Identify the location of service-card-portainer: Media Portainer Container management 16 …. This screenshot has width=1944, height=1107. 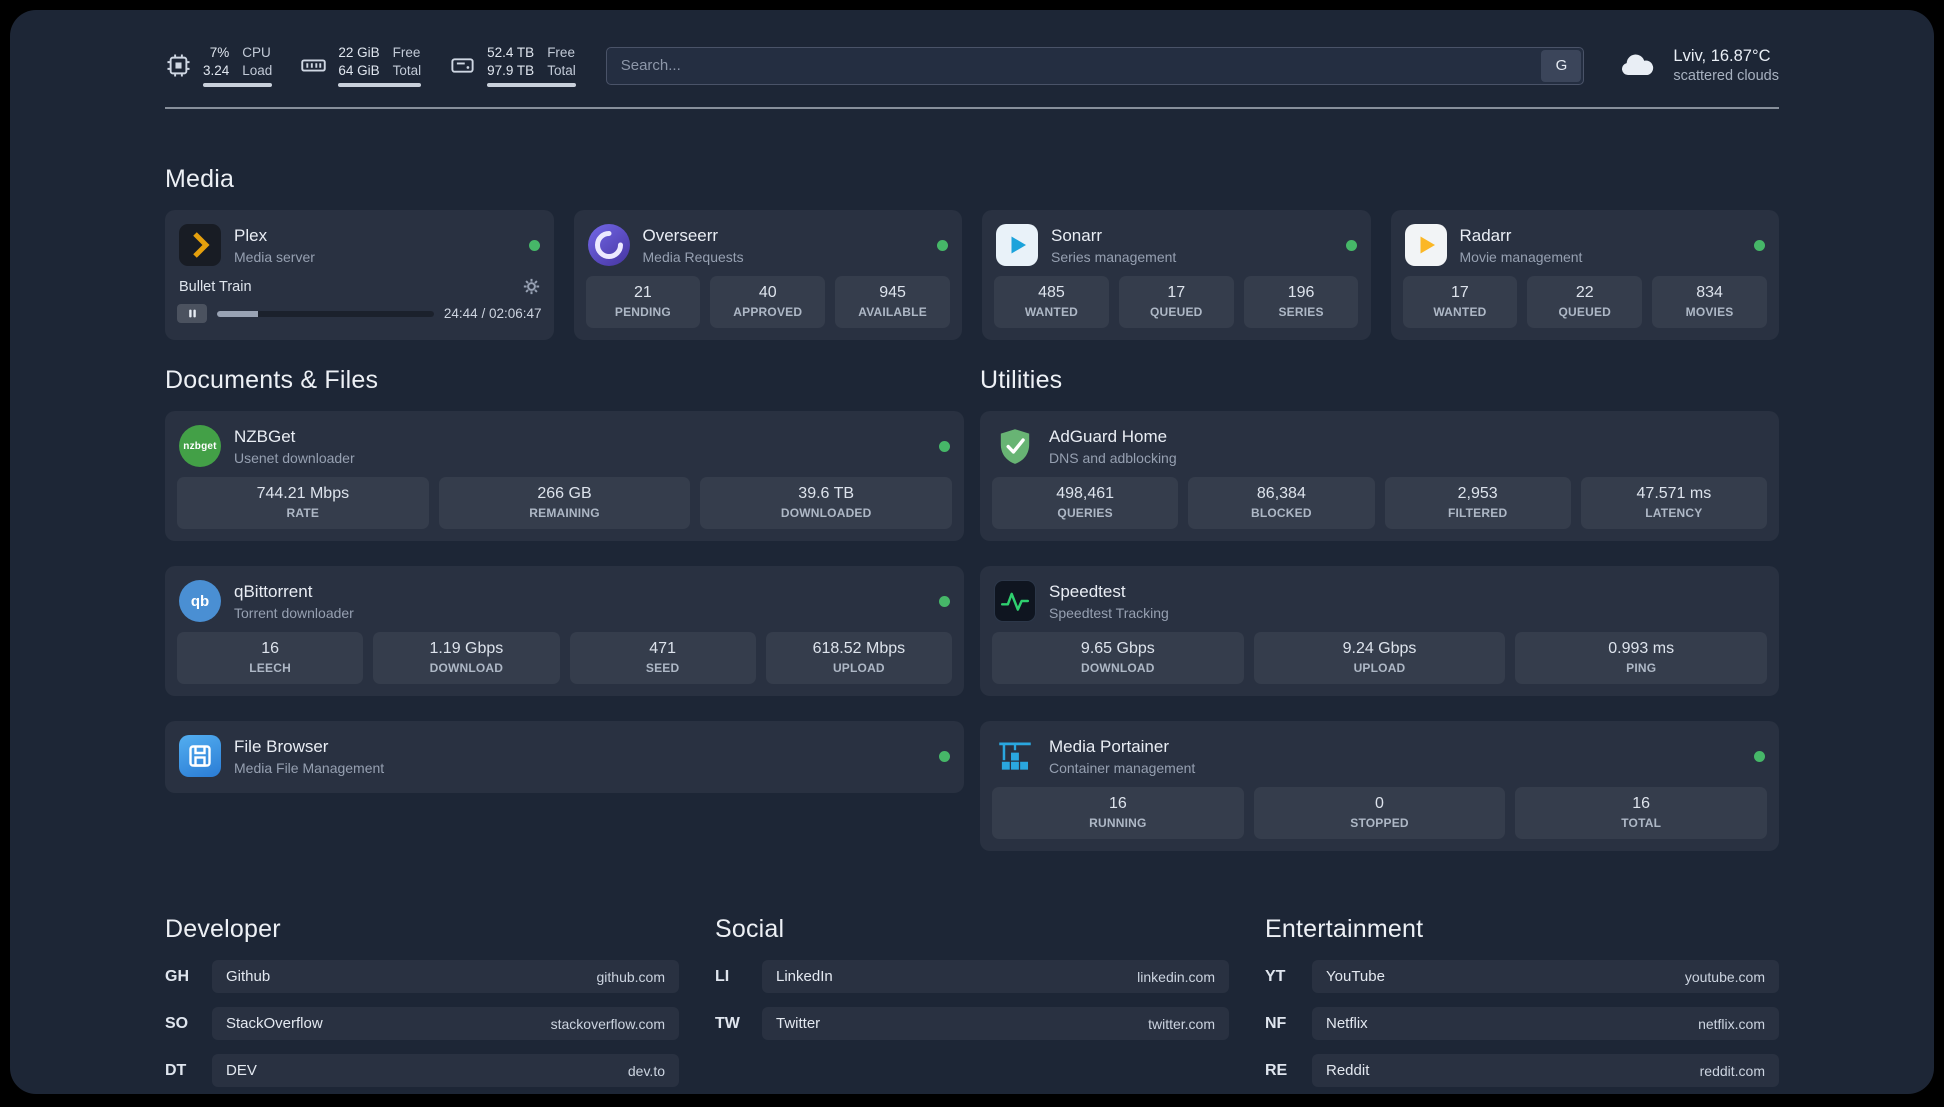
(1379, 786).